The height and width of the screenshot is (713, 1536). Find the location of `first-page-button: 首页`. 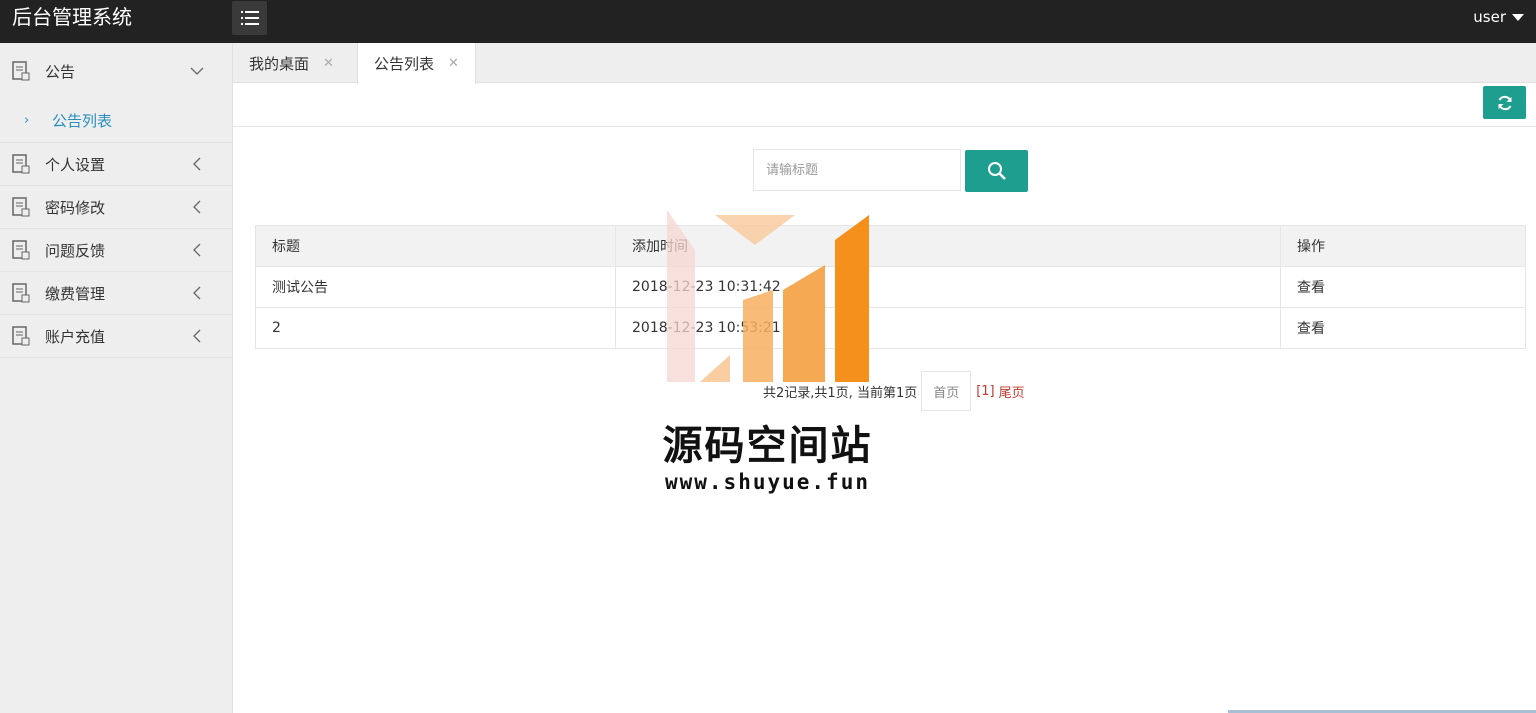

first-page-button: 首页 is located at coordinates (946, 391).